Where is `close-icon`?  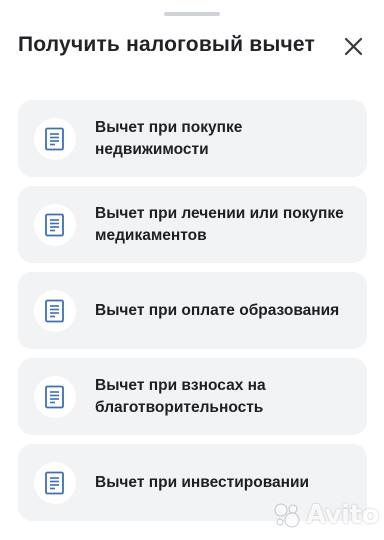 close-icon is located at coordinates (353, 46).